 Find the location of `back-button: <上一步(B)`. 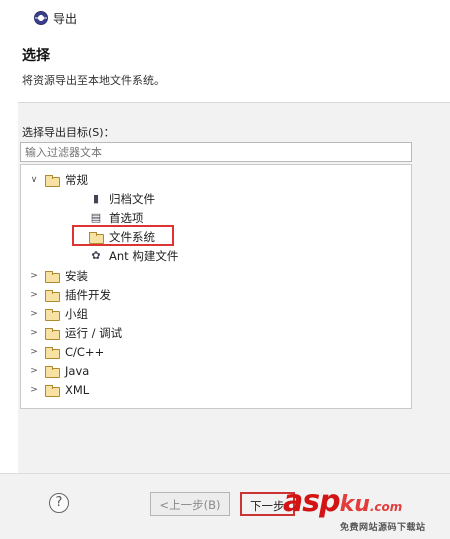

back-button: <上一步(B) is located at coordinates (190, 504).